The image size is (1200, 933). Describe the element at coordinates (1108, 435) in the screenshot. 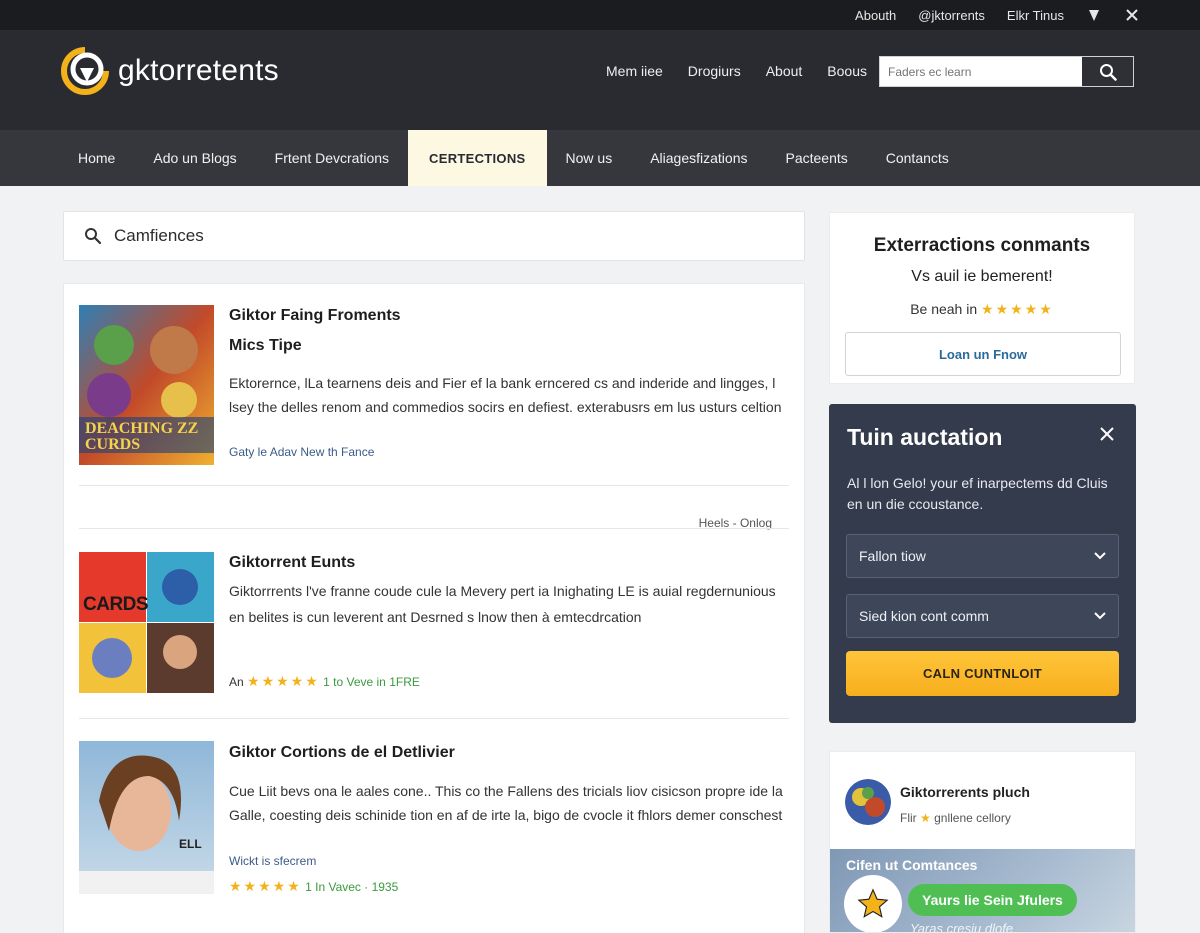

I see `close-icon` at that location.